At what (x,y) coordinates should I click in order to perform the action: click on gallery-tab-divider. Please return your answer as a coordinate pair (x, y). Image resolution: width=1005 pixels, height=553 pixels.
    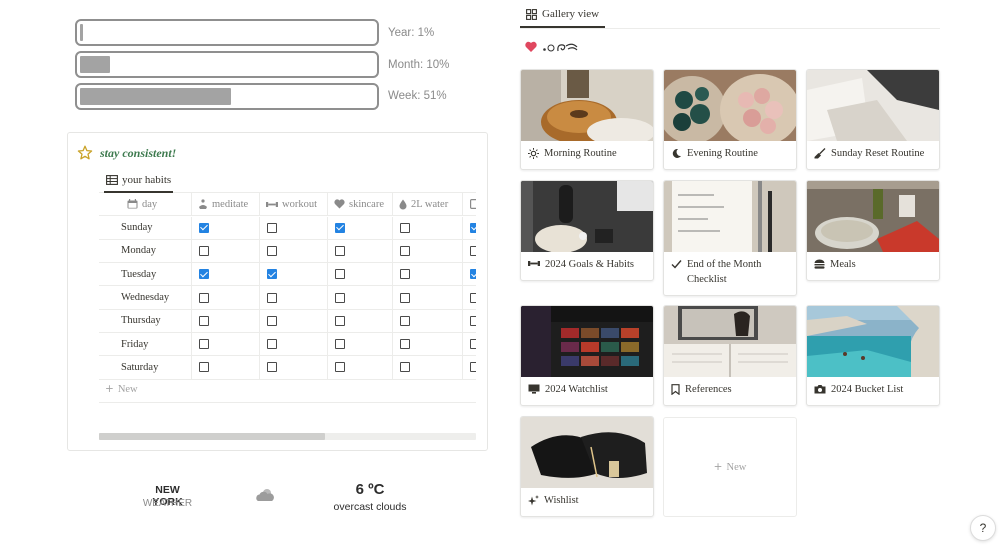
    Looking at the image, I should click on (730, 28).